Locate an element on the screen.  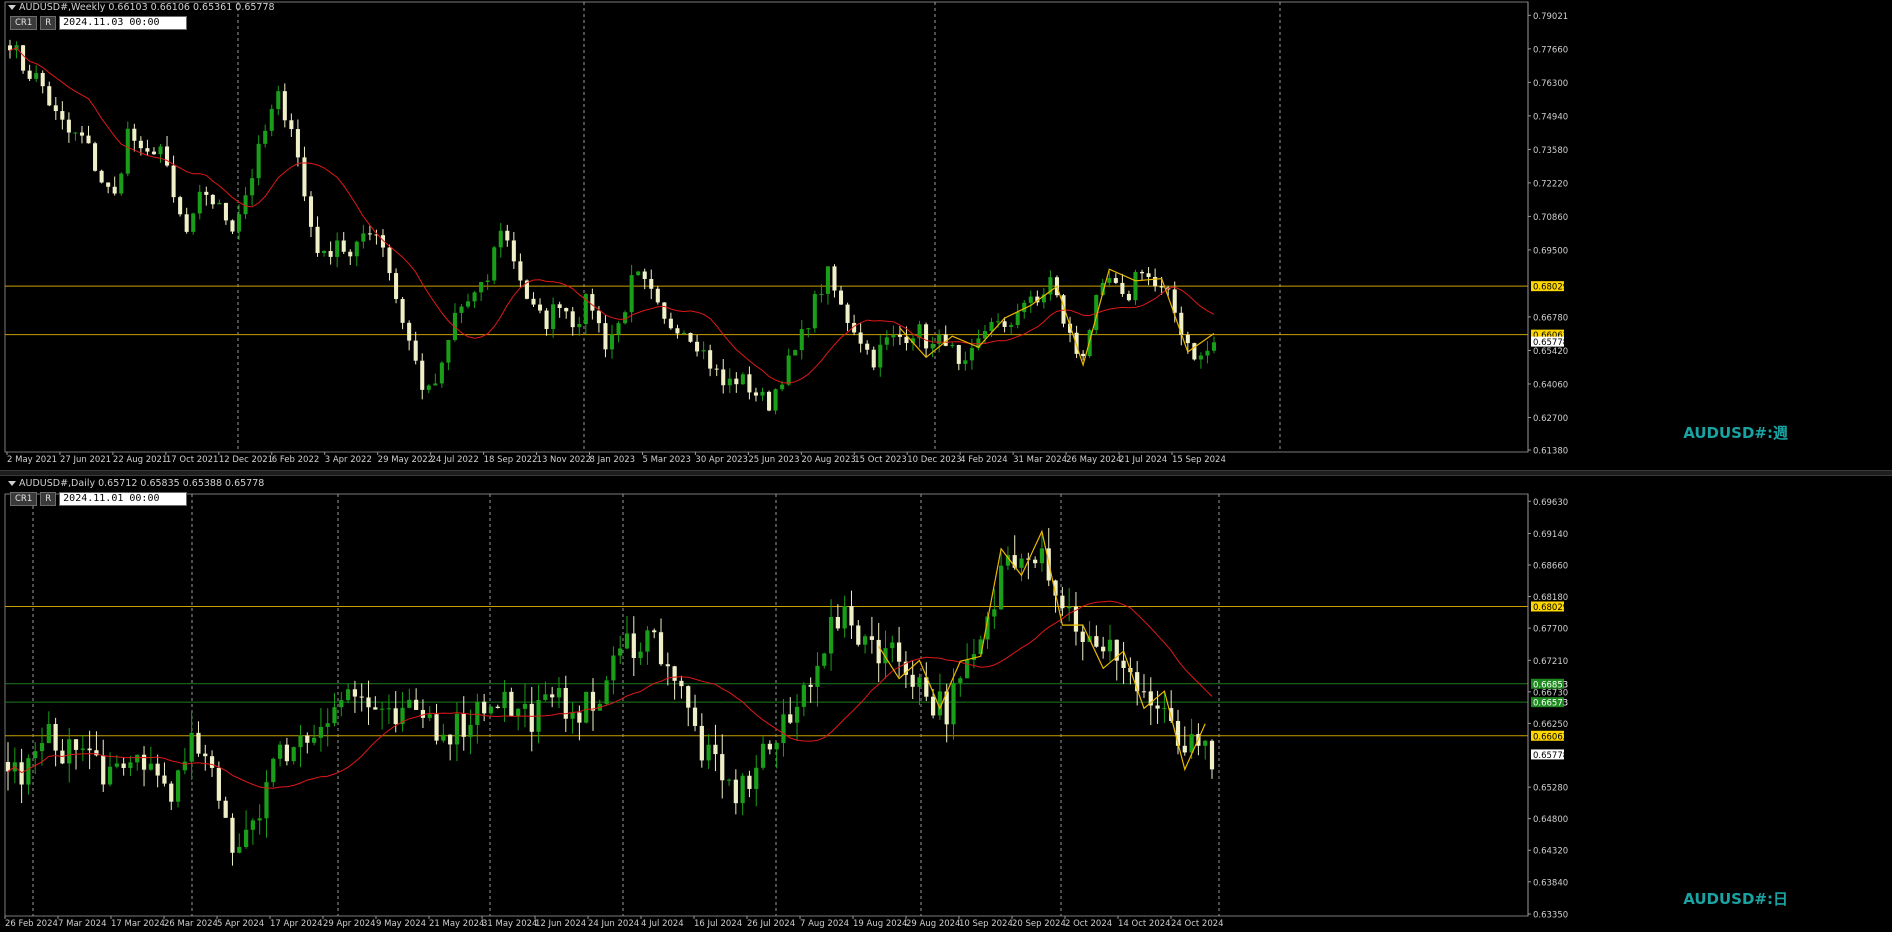
daily-date-input: 2024.11.01 00:00 is located at coordinates (123, 498).